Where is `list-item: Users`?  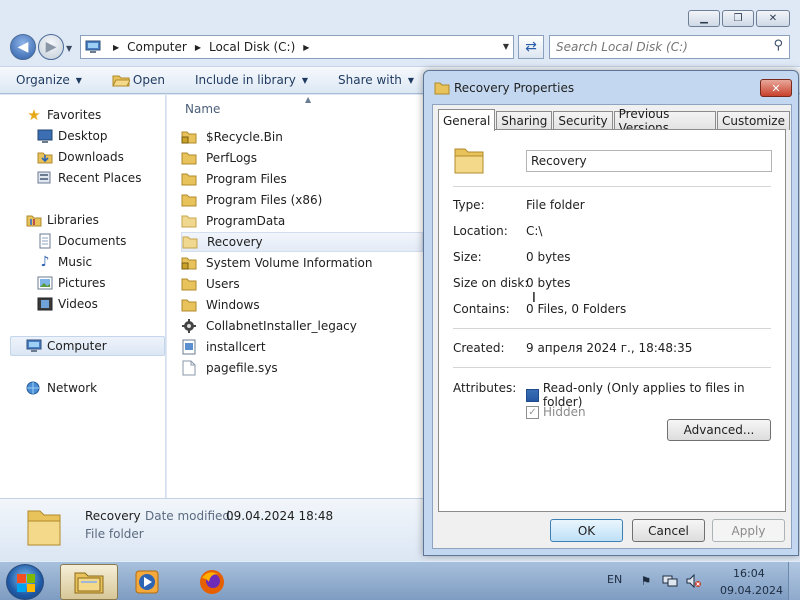
list-item: Users is located at coordinates (302, 284).